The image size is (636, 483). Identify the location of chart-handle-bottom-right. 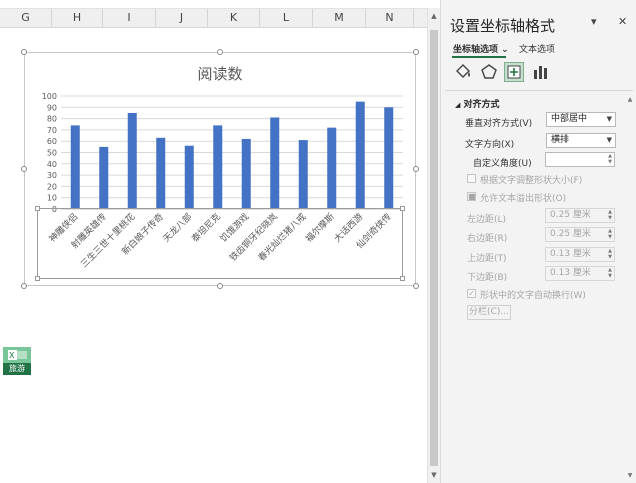
(416, 286).